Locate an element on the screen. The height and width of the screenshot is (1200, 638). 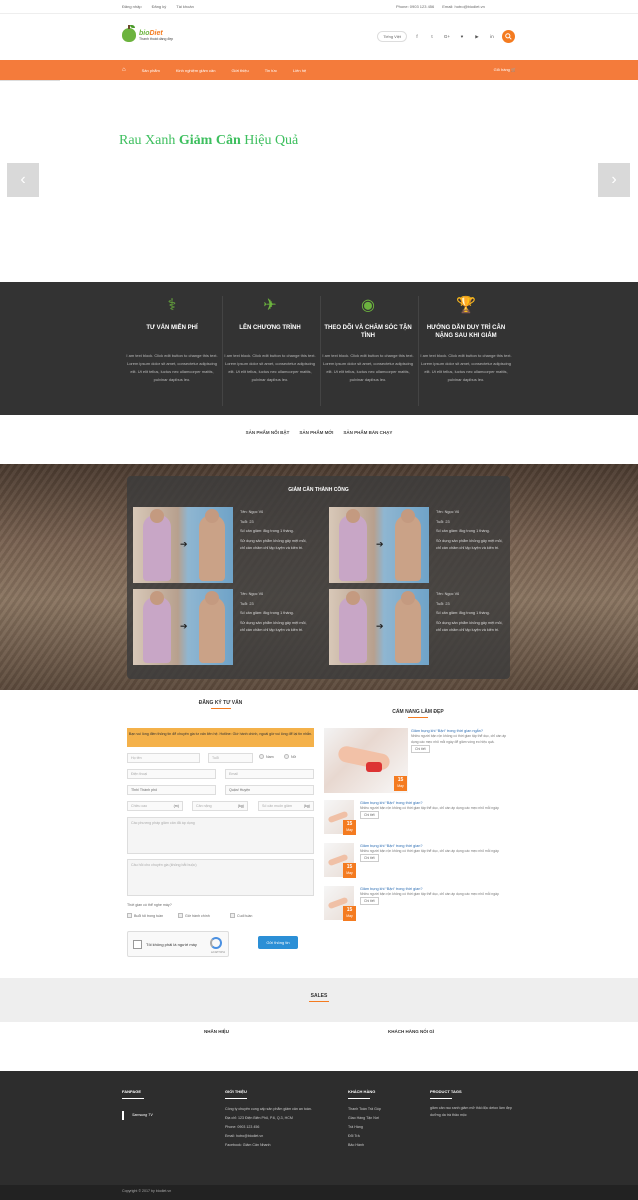
account-links: Đăng nhập Đăng ký Tài khoản is located at coordinates (158, 6).